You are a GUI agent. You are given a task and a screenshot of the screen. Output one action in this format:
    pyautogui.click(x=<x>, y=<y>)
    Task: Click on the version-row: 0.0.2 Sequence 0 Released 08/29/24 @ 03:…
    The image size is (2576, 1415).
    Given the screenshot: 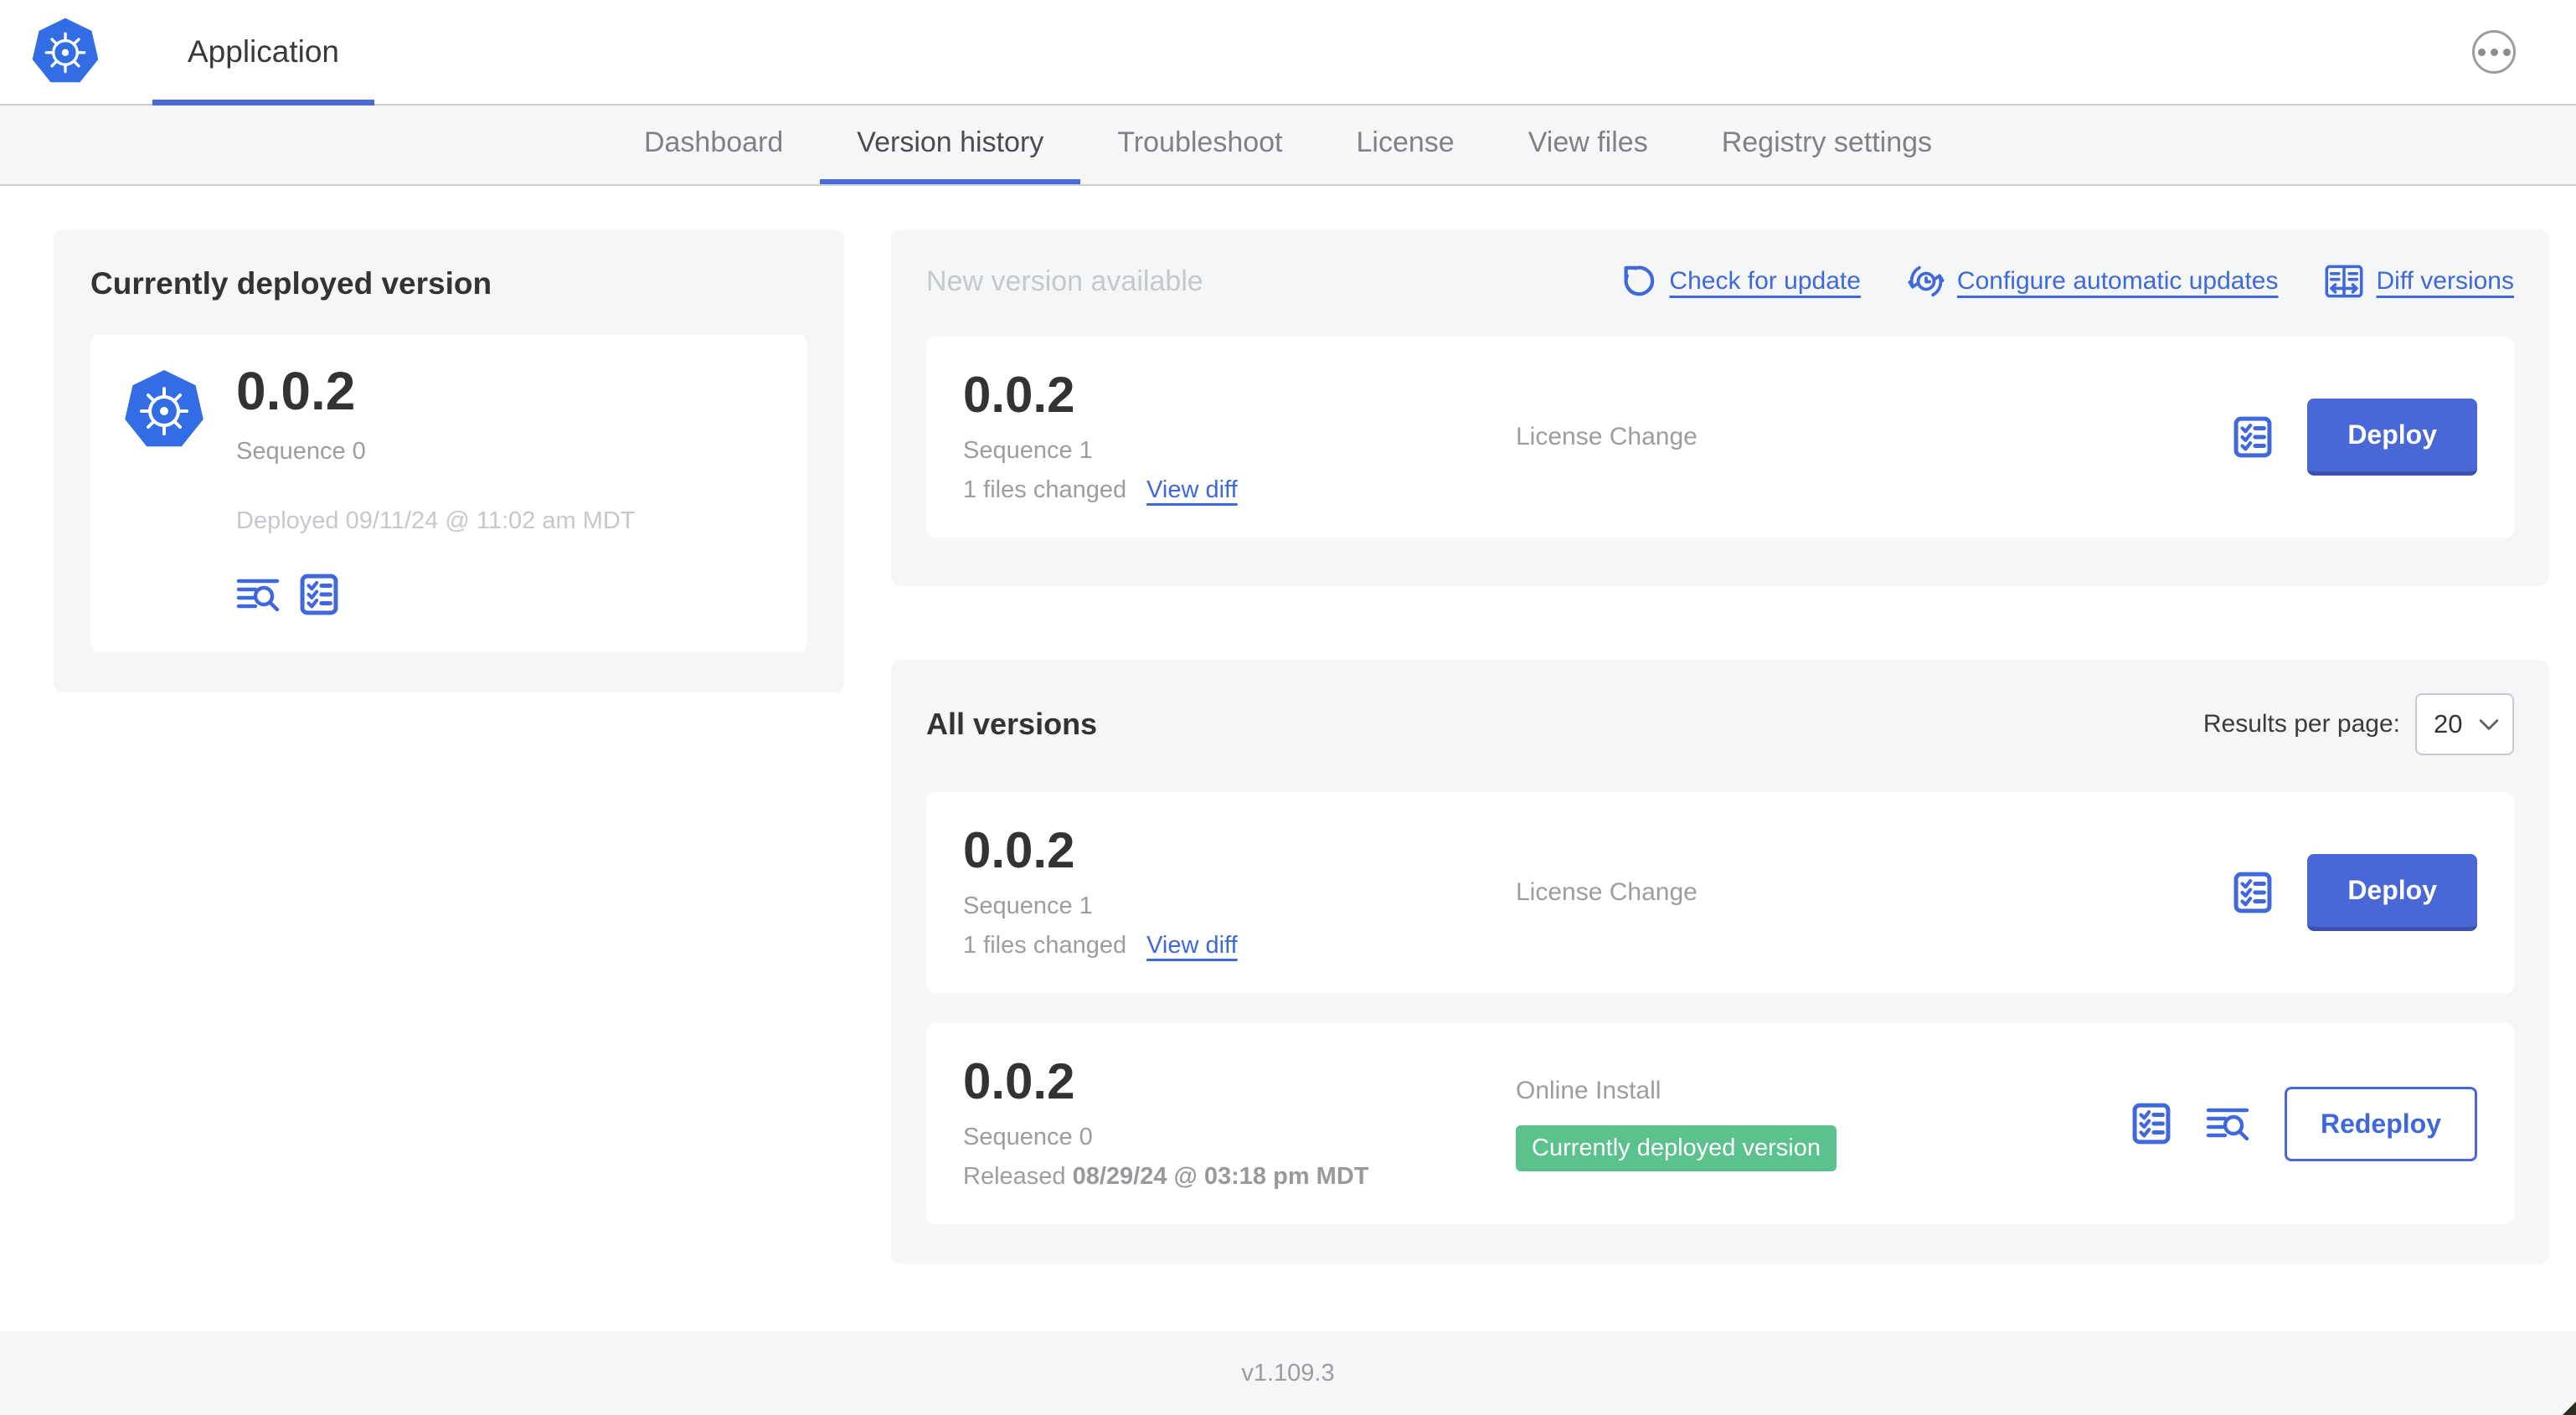 What is the action you would take?
    pyautogui.click(x=1720, y=1123)
    